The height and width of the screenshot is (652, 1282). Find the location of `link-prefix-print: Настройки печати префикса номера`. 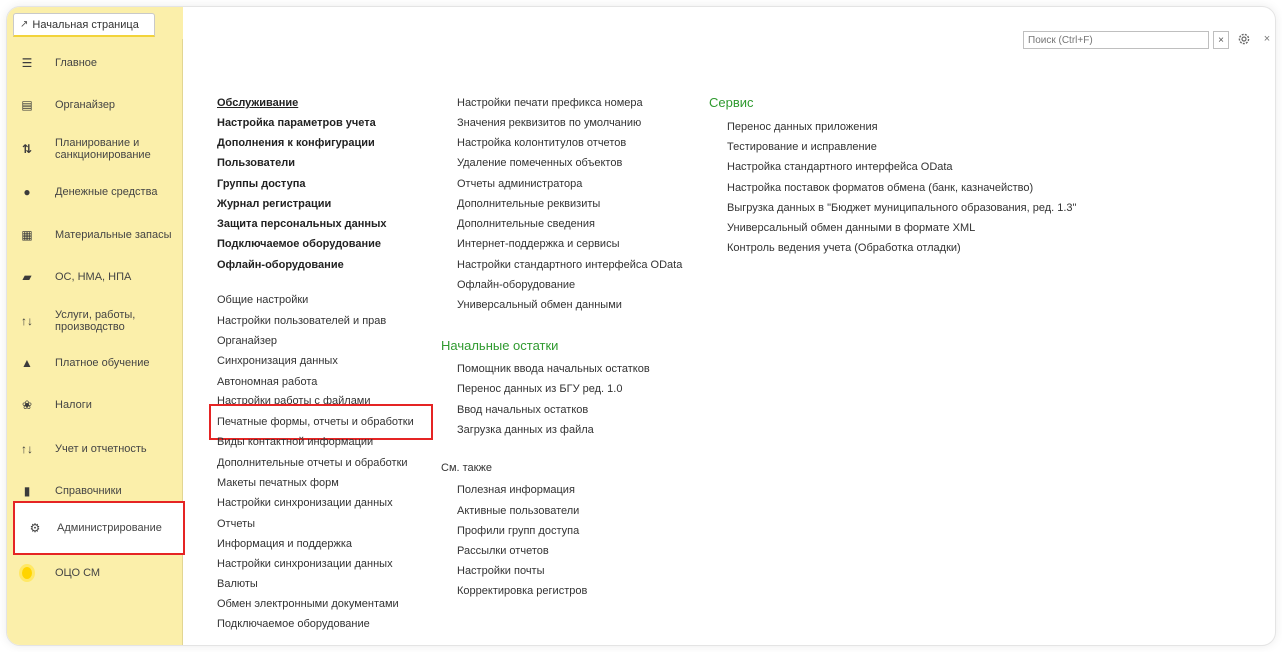

link-prefix-print: Настройки печати префикса номера is located at coordinates (550, 103).